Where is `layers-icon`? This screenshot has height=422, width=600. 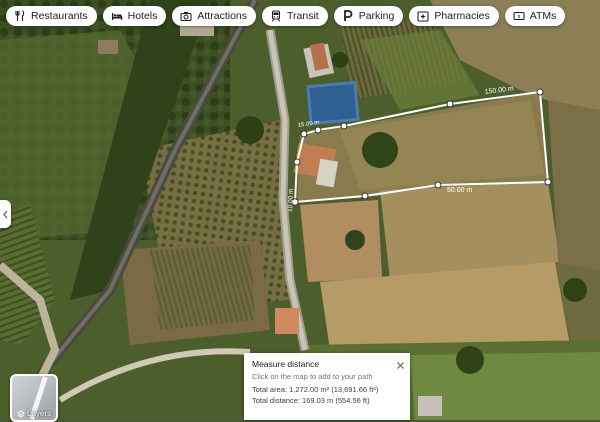
layers-icon is located at coordinates (21, 413).